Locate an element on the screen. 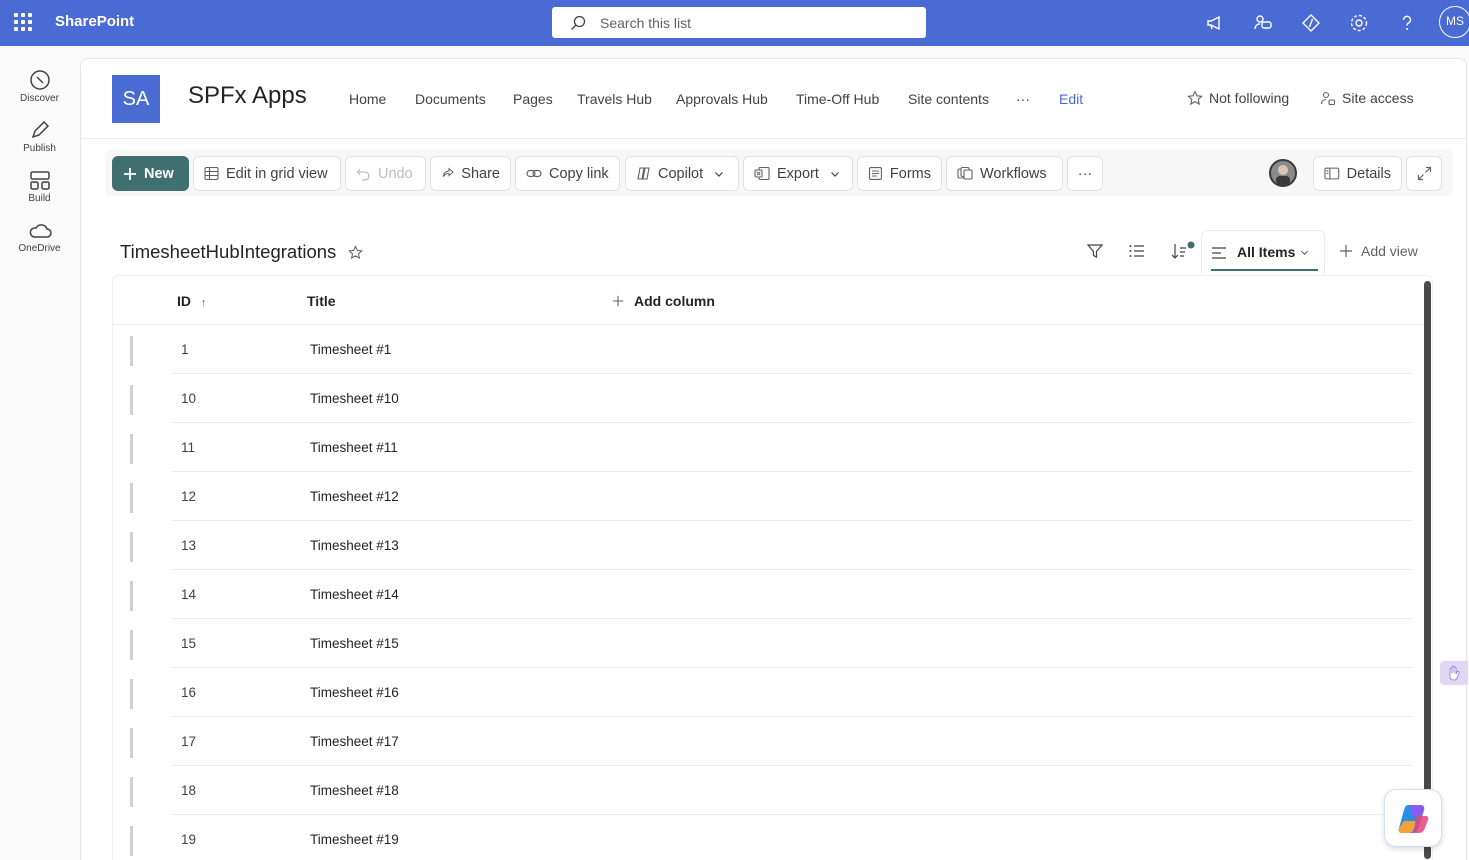 The height and width of the screenshot is (860, 1469). row-title-link: Timesheet #18 is located at coordinates (354, 790).